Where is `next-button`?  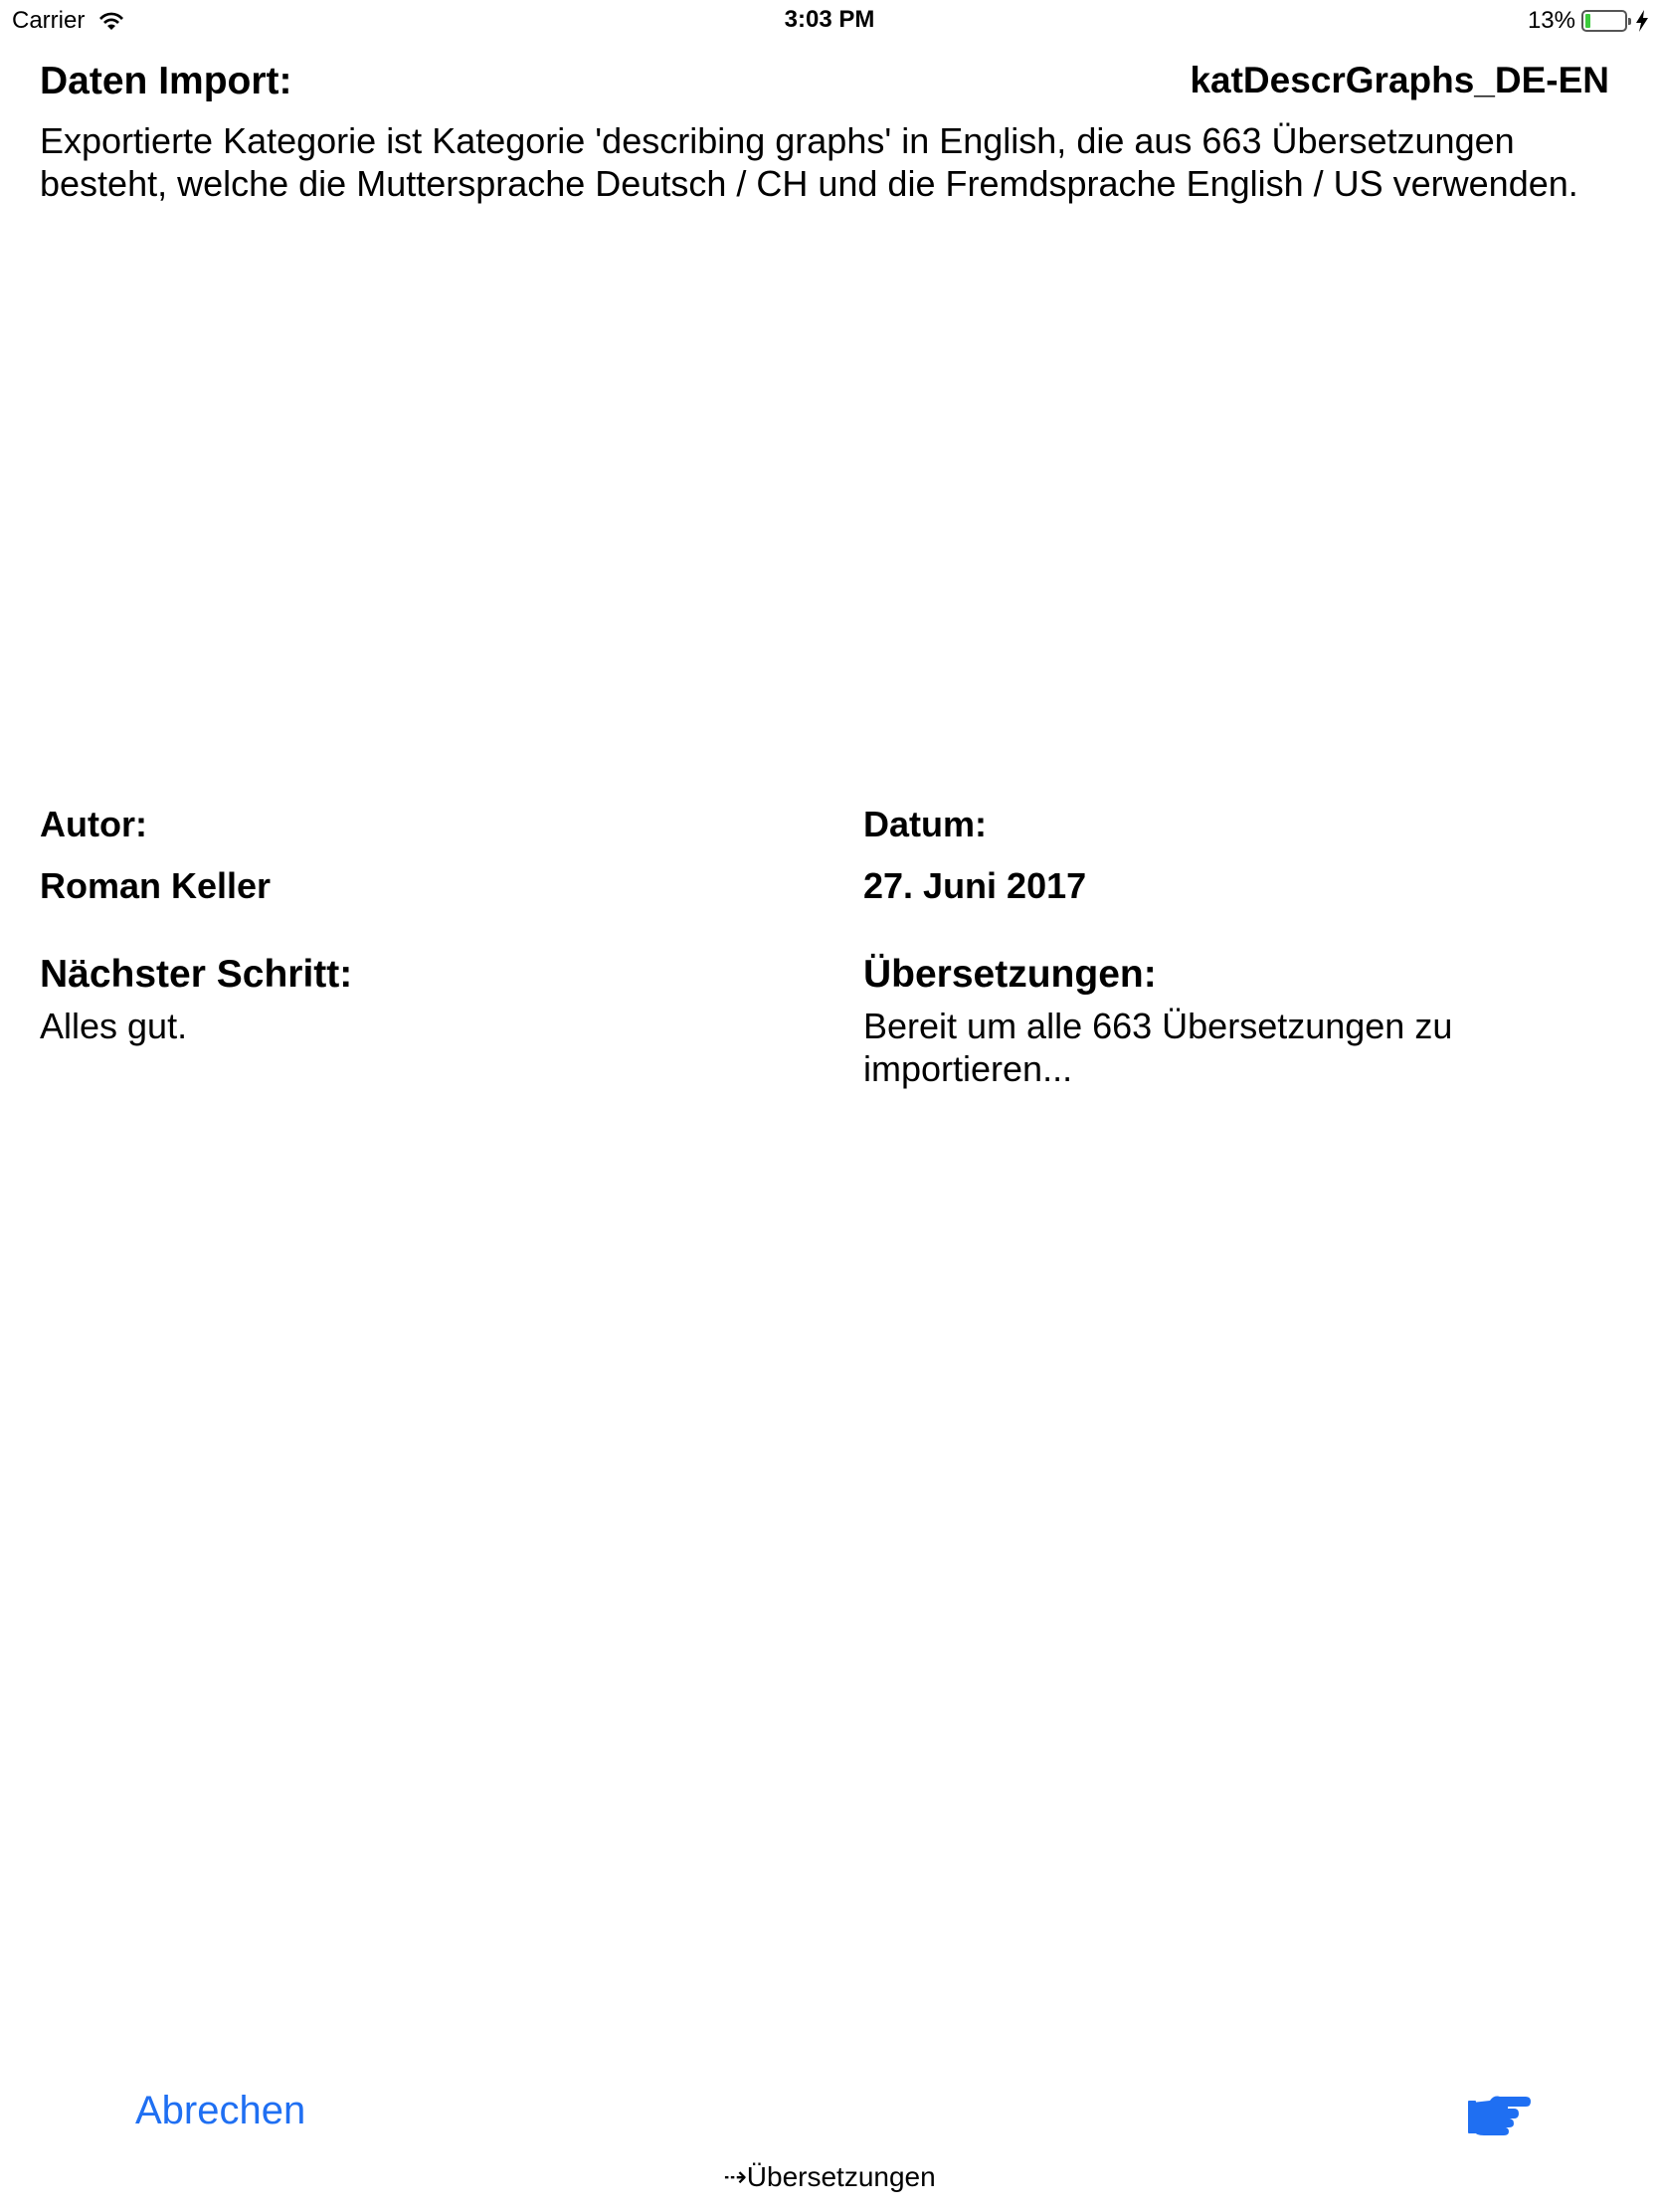
next-button is located at coordinates (1500, 2112).